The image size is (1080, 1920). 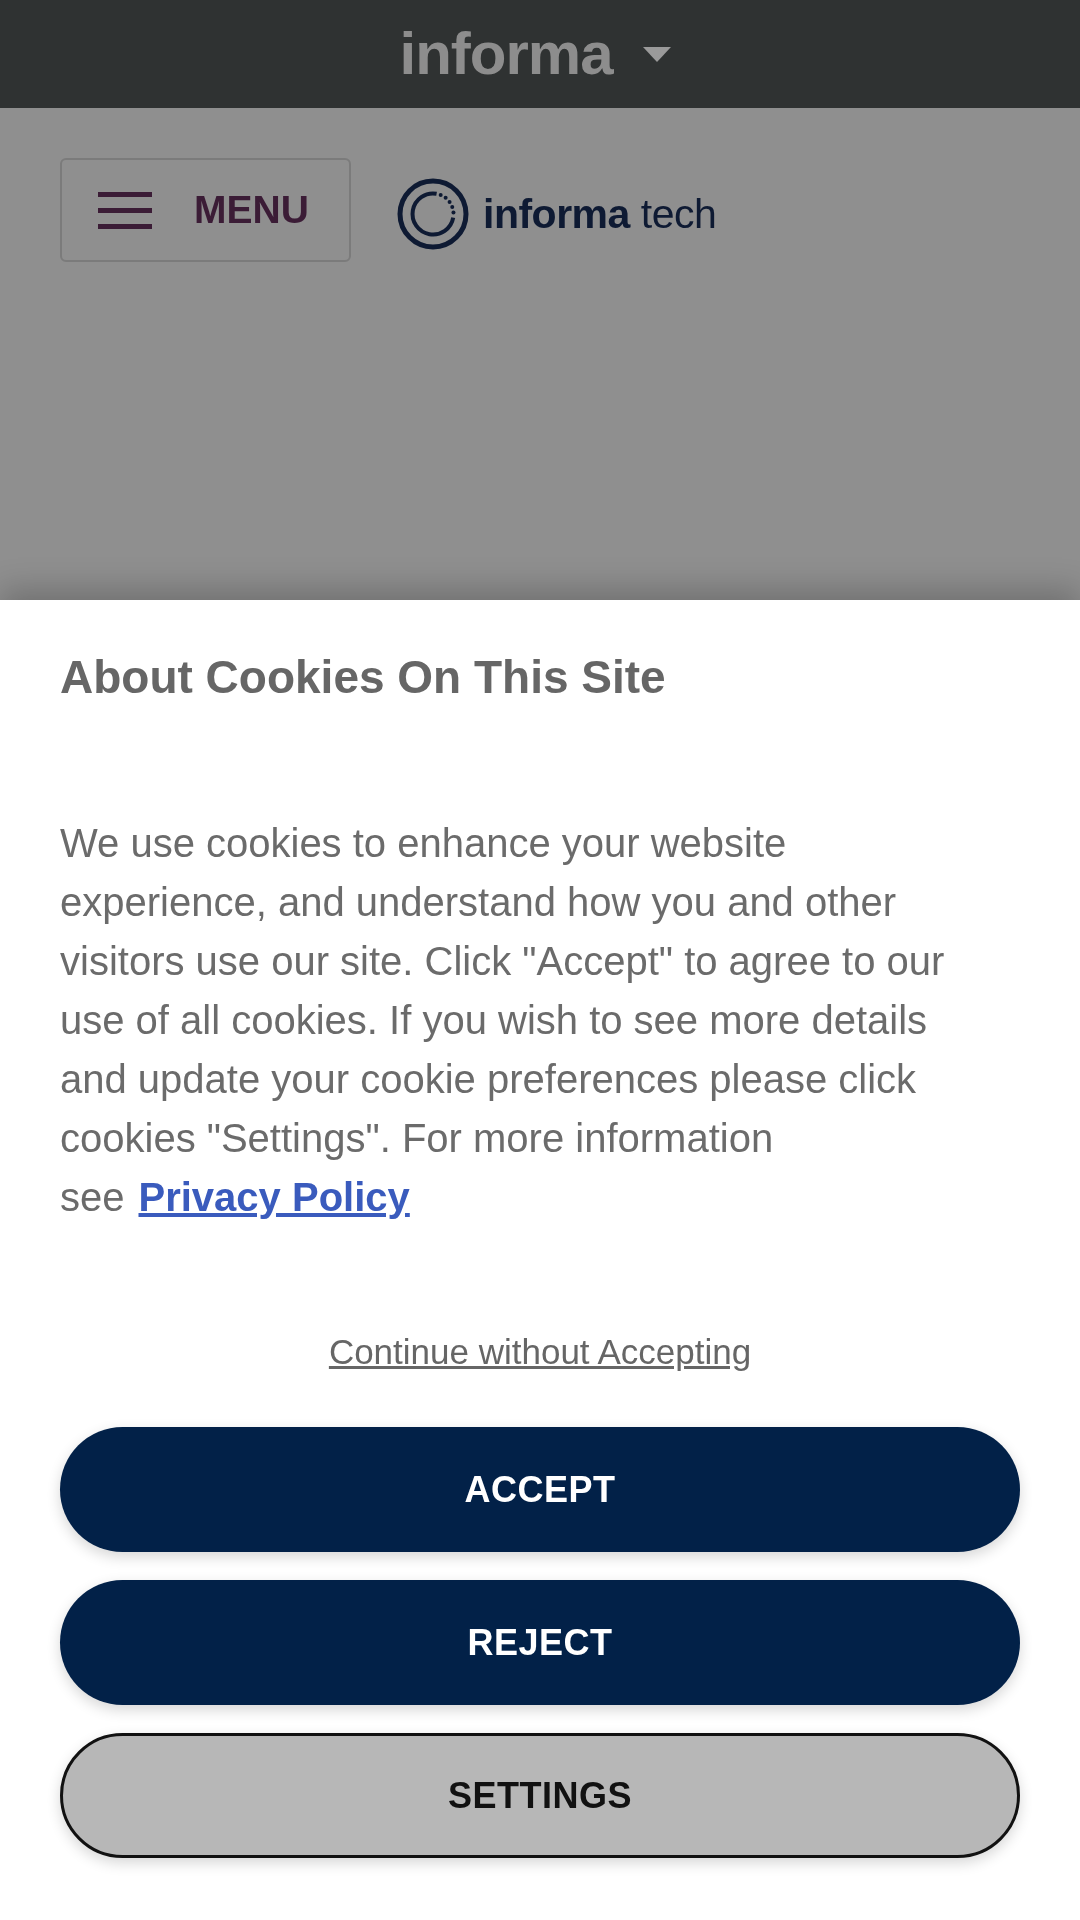 I want to click on caret-down-icon, so click(x=656, y=54).